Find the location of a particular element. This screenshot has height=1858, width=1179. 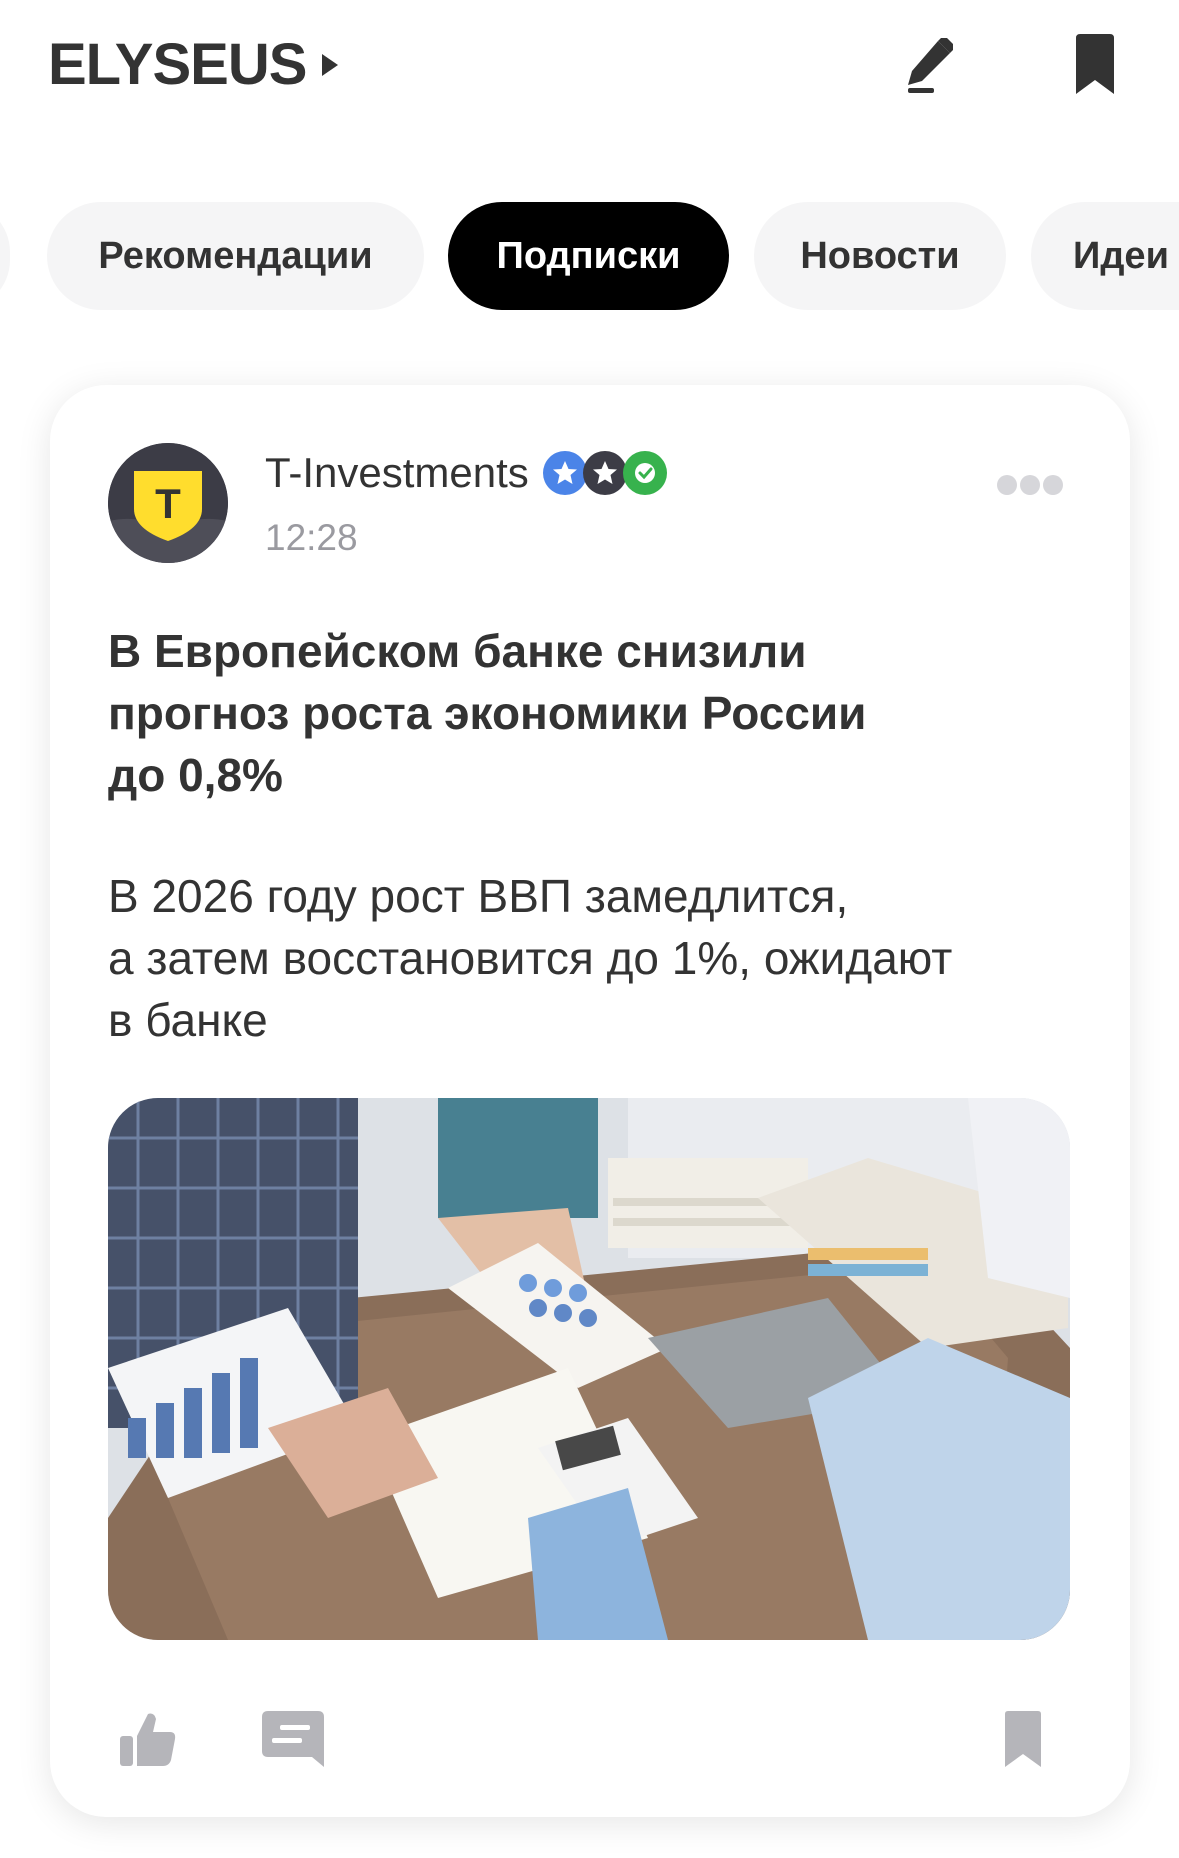

headline-line: прогноз роста экономики России is located at coordinates (487, 713).